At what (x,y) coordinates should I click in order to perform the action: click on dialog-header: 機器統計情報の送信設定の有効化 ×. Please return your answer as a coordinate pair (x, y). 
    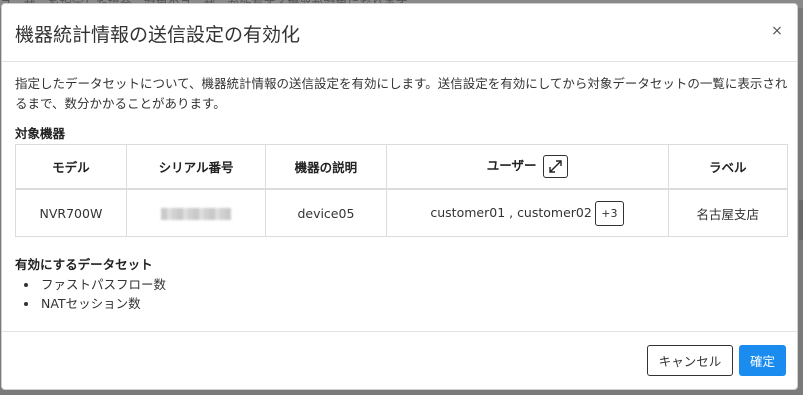
    Looking at the image, I should click on (399, 33).